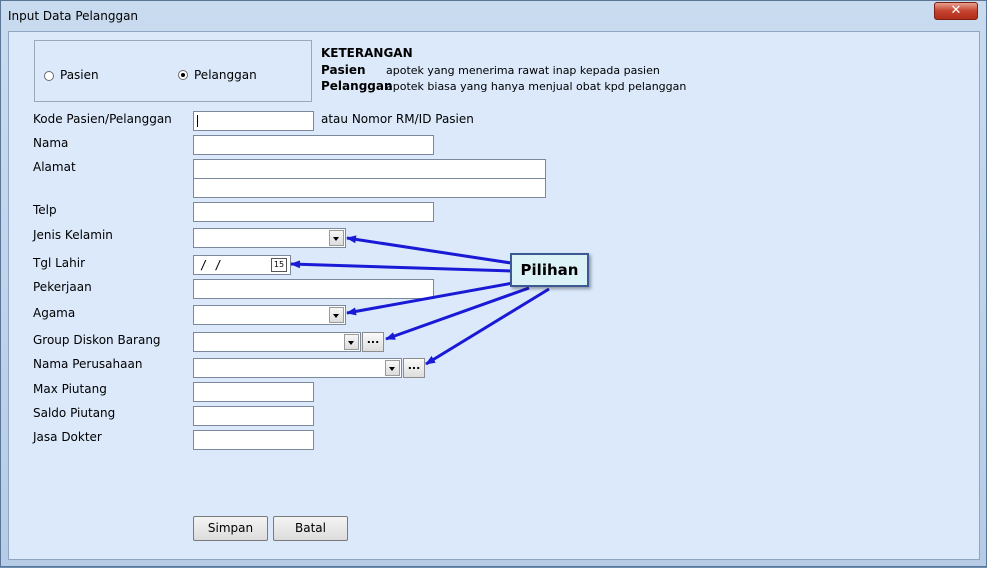 Image resolution: width=987 pixels, height=568 pixels. I want to click on tgl-lahir-input: / / 15, so click(242, 265).